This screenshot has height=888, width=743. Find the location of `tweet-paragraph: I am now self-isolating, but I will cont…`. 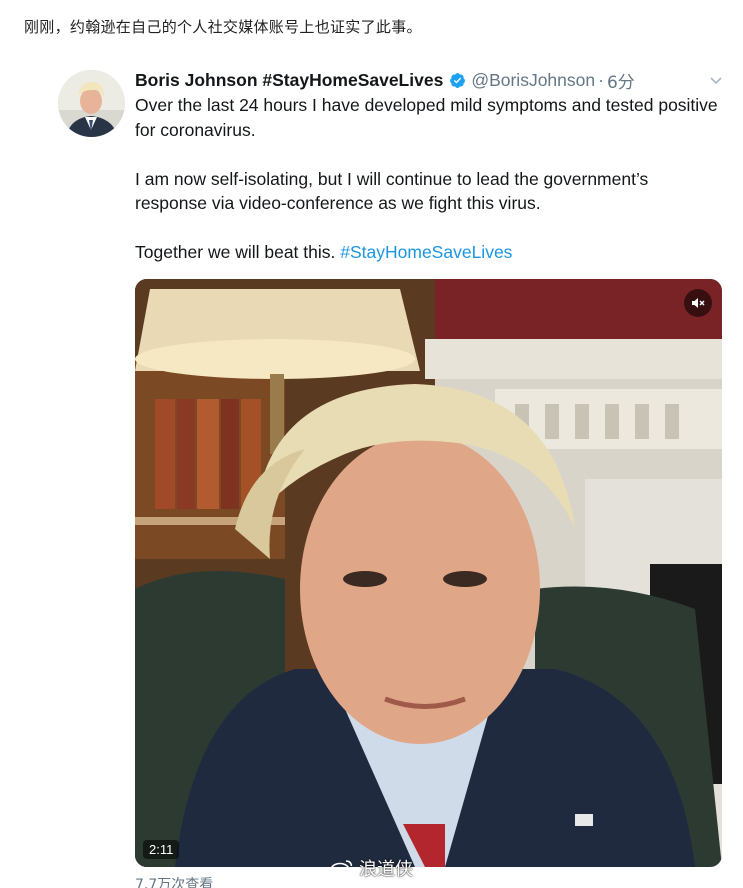

tweet-paragraph: I am now self-isolating, but I will cont… is located at coordinates (392, 191).